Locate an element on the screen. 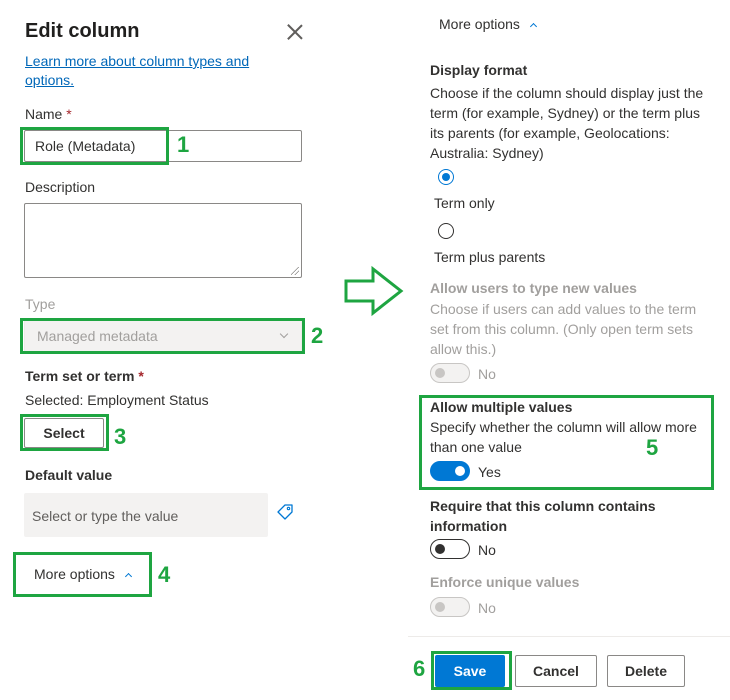 Image resolution: width=730 pixels, height=700 pixels. require-toggle is located at coordinates (450, 549).